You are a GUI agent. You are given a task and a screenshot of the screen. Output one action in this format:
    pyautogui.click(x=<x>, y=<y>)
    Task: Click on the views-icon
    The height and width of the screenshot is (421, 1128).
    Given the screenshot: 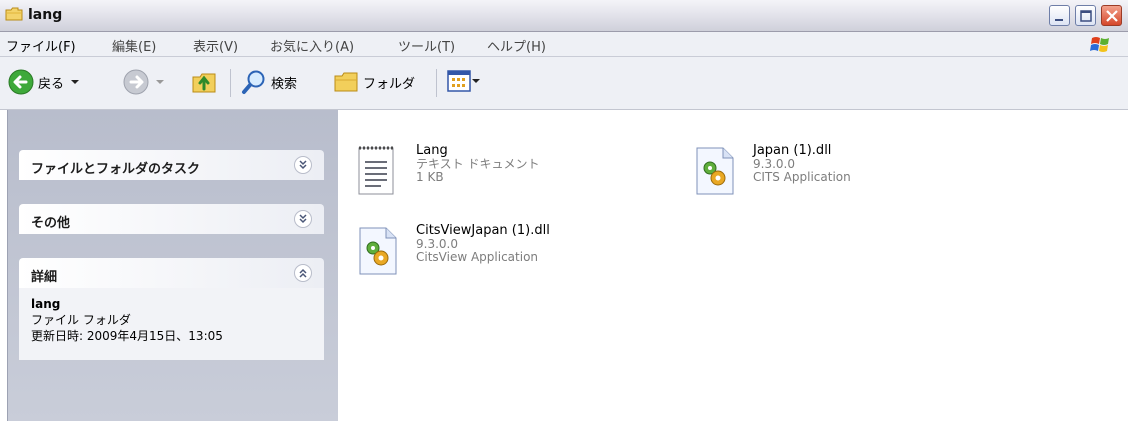 What is the action you would take?
    pyautogui.click(x=459, y=81)
    